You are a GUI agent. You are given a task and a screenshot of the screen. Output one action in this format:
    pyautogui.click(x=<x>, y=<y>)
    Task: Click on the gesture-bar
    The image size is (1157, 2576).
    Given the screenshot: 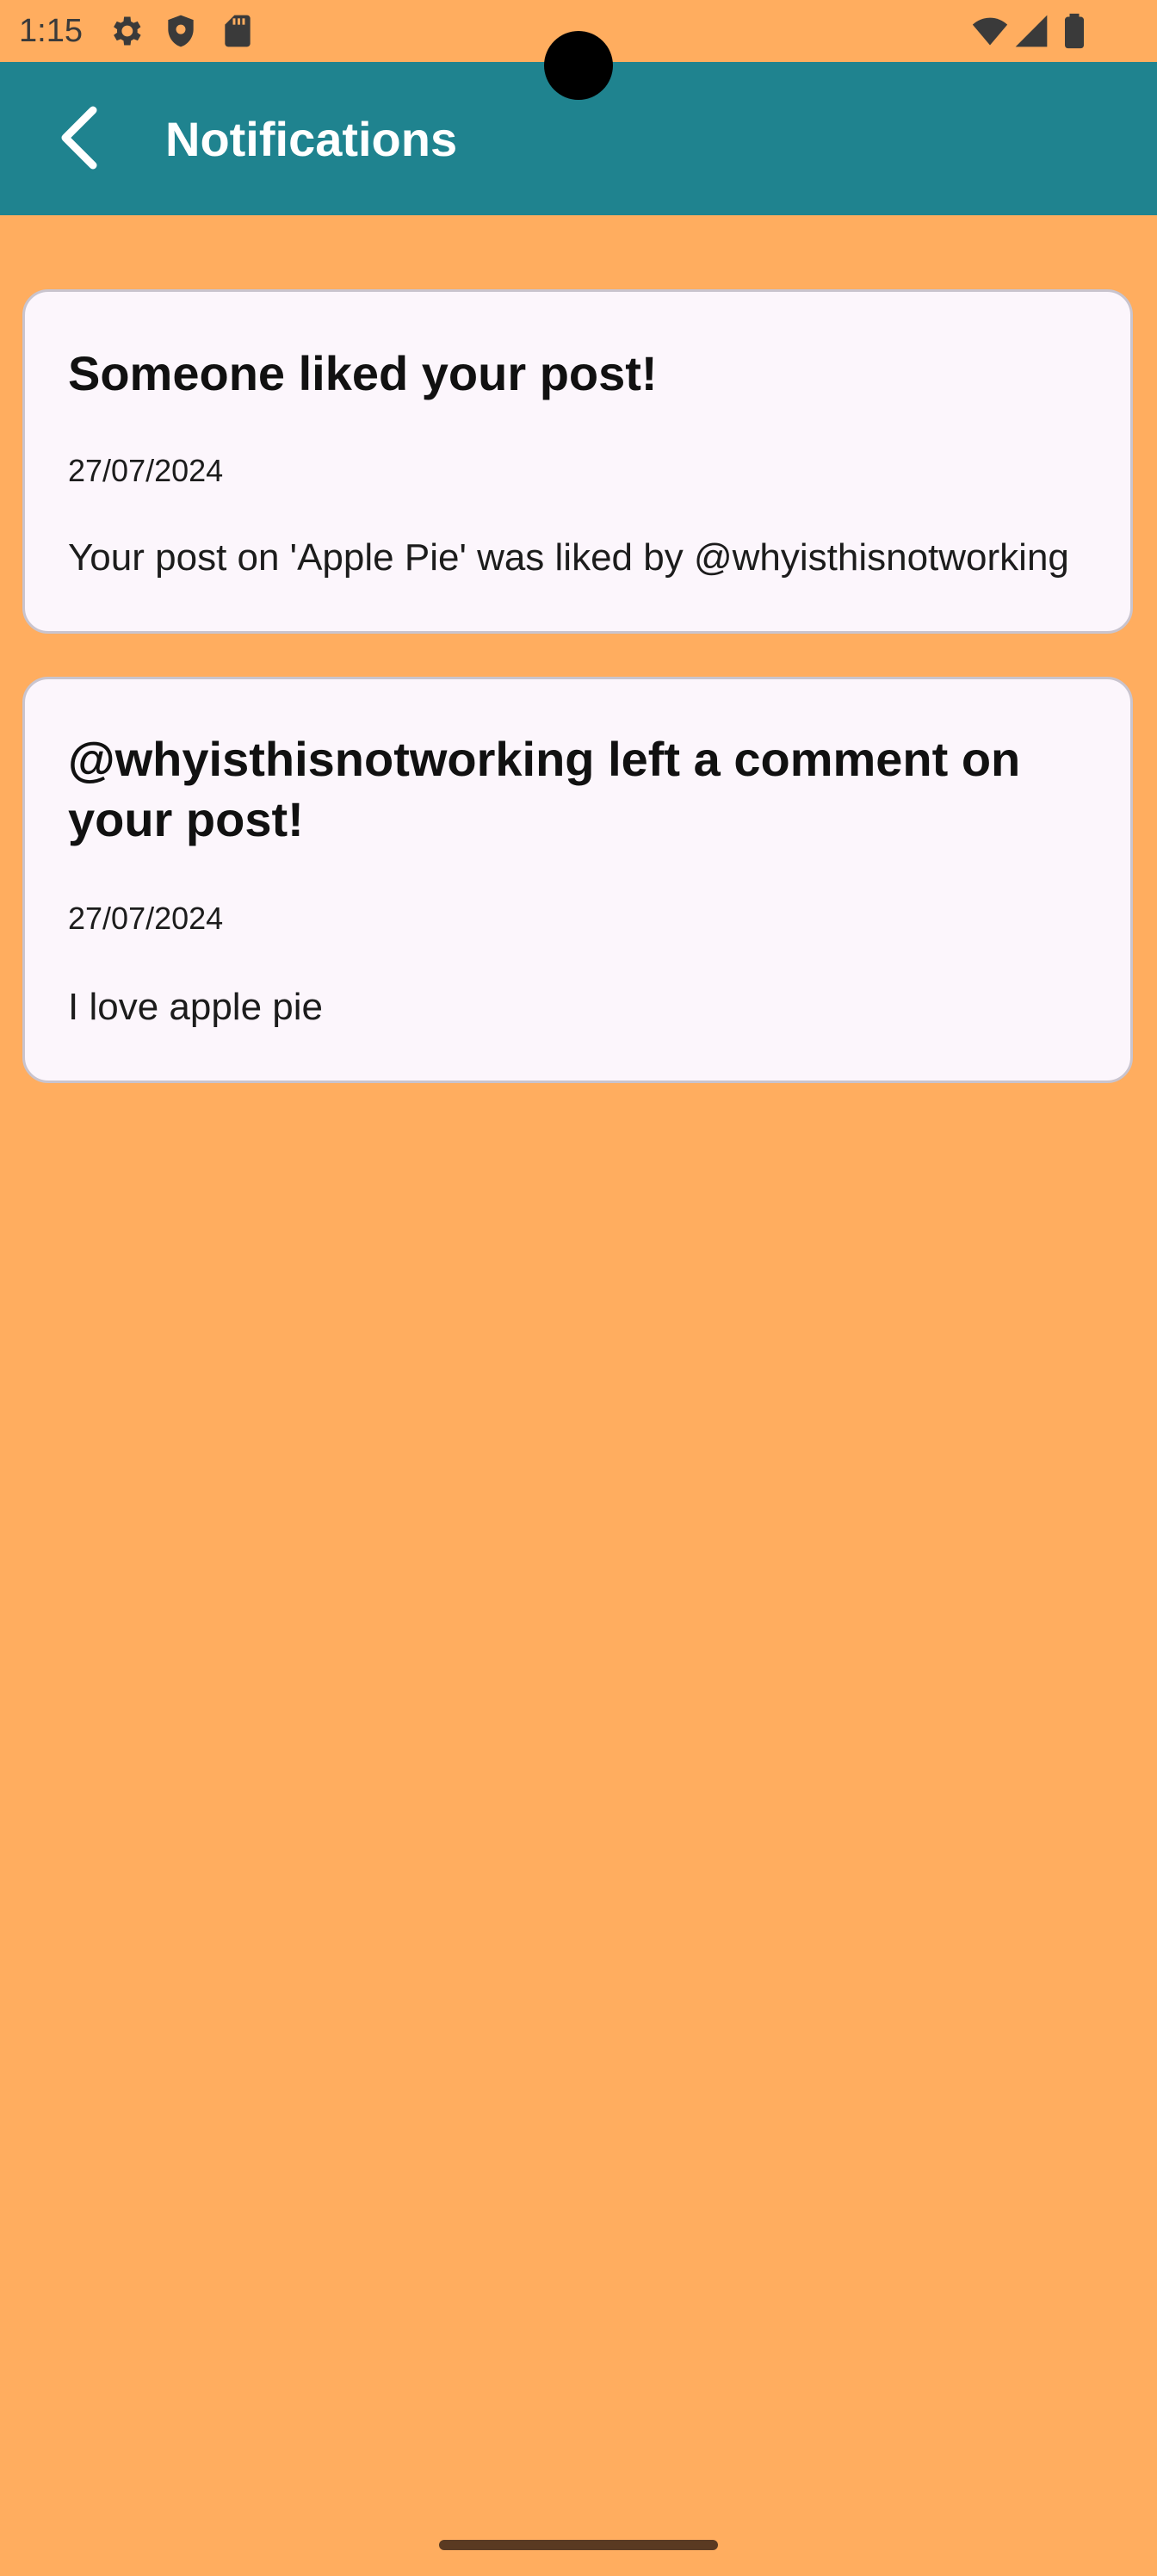 What is the action you would take?
    pyautogui.click(x=579, y=2545)
    